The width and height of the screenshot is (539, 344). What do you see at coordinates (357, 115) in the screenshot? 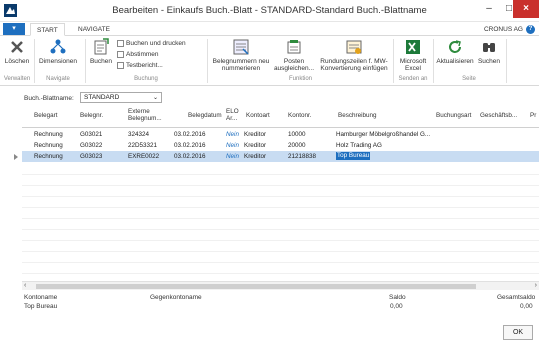
I see `header-description: Beschreibung` at bounding box center [357, 115].